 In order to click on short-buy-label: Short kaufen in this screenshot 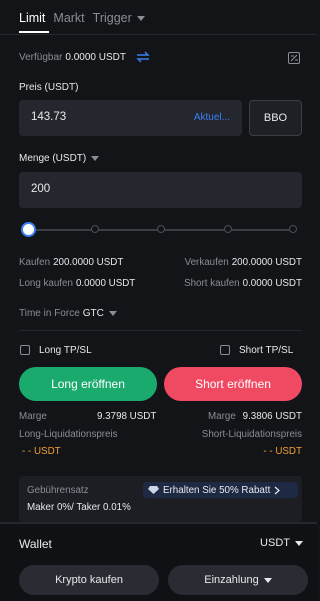, I will do `click(212, 283)`.